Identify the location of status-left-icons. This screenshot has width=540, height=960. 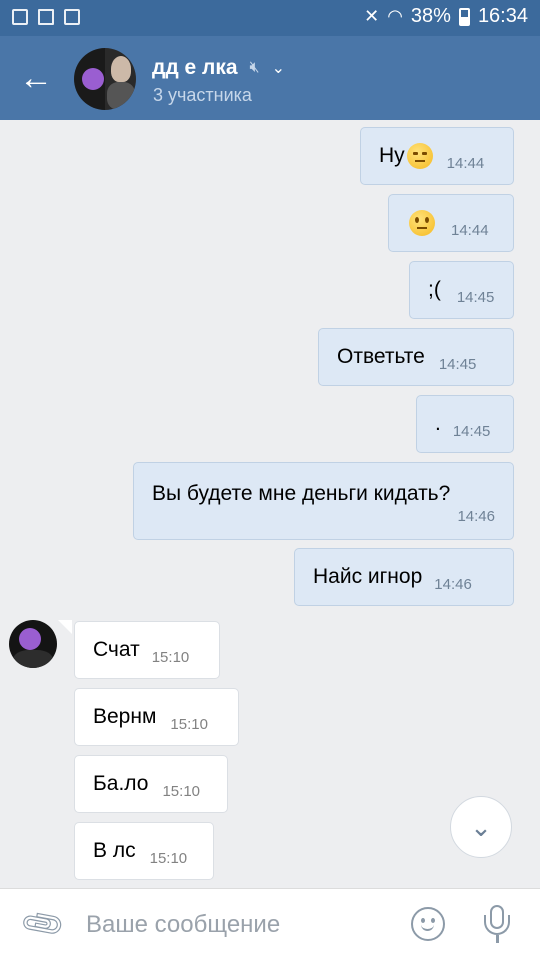
(46, 17).